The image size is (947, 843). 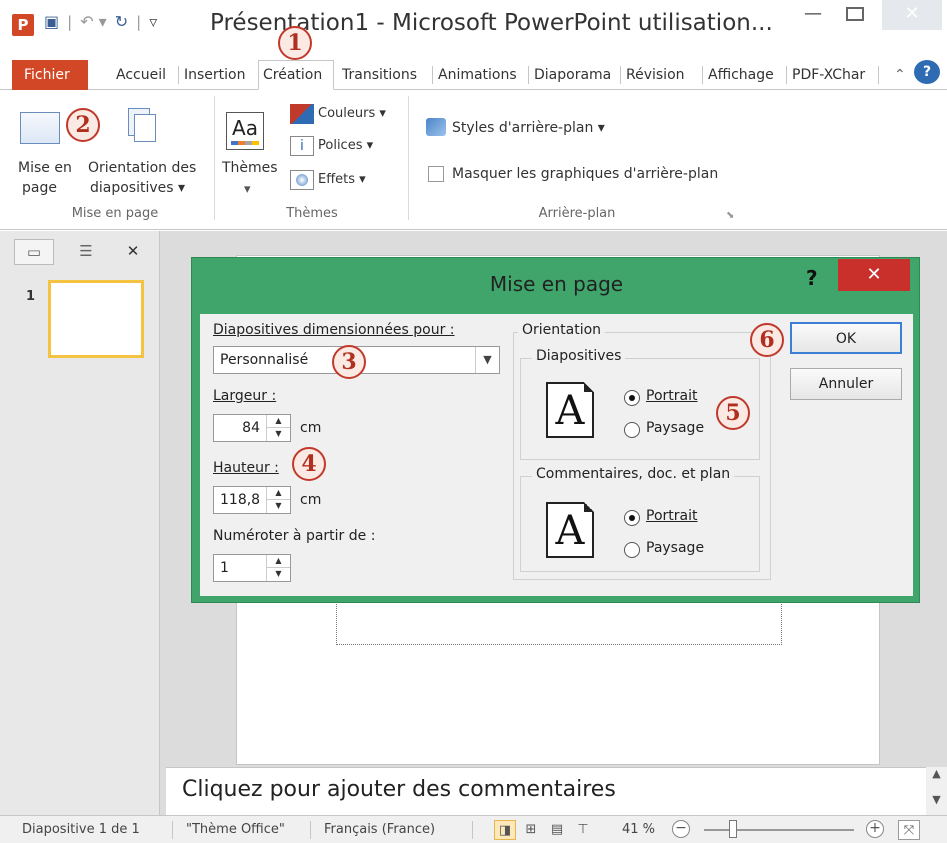 What do you see at coordinates (45, 168) in the screenshot?
I see `page-setup-button-label-1: Mise en` at bounding box center [45, 168].